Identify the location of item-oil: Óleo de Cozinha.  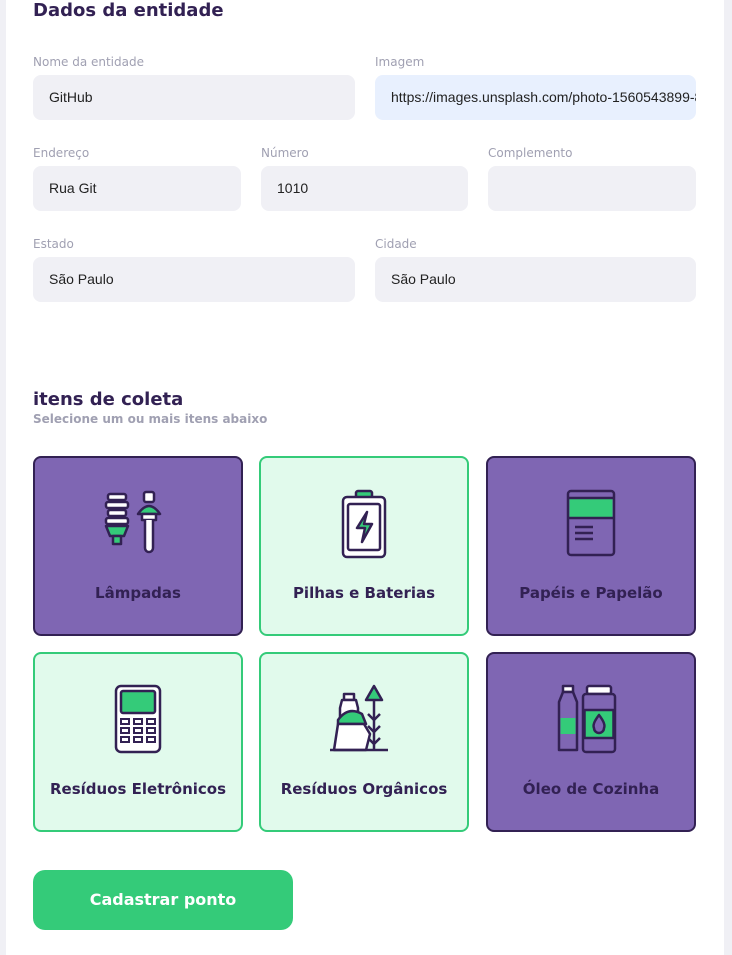
(591, 742).